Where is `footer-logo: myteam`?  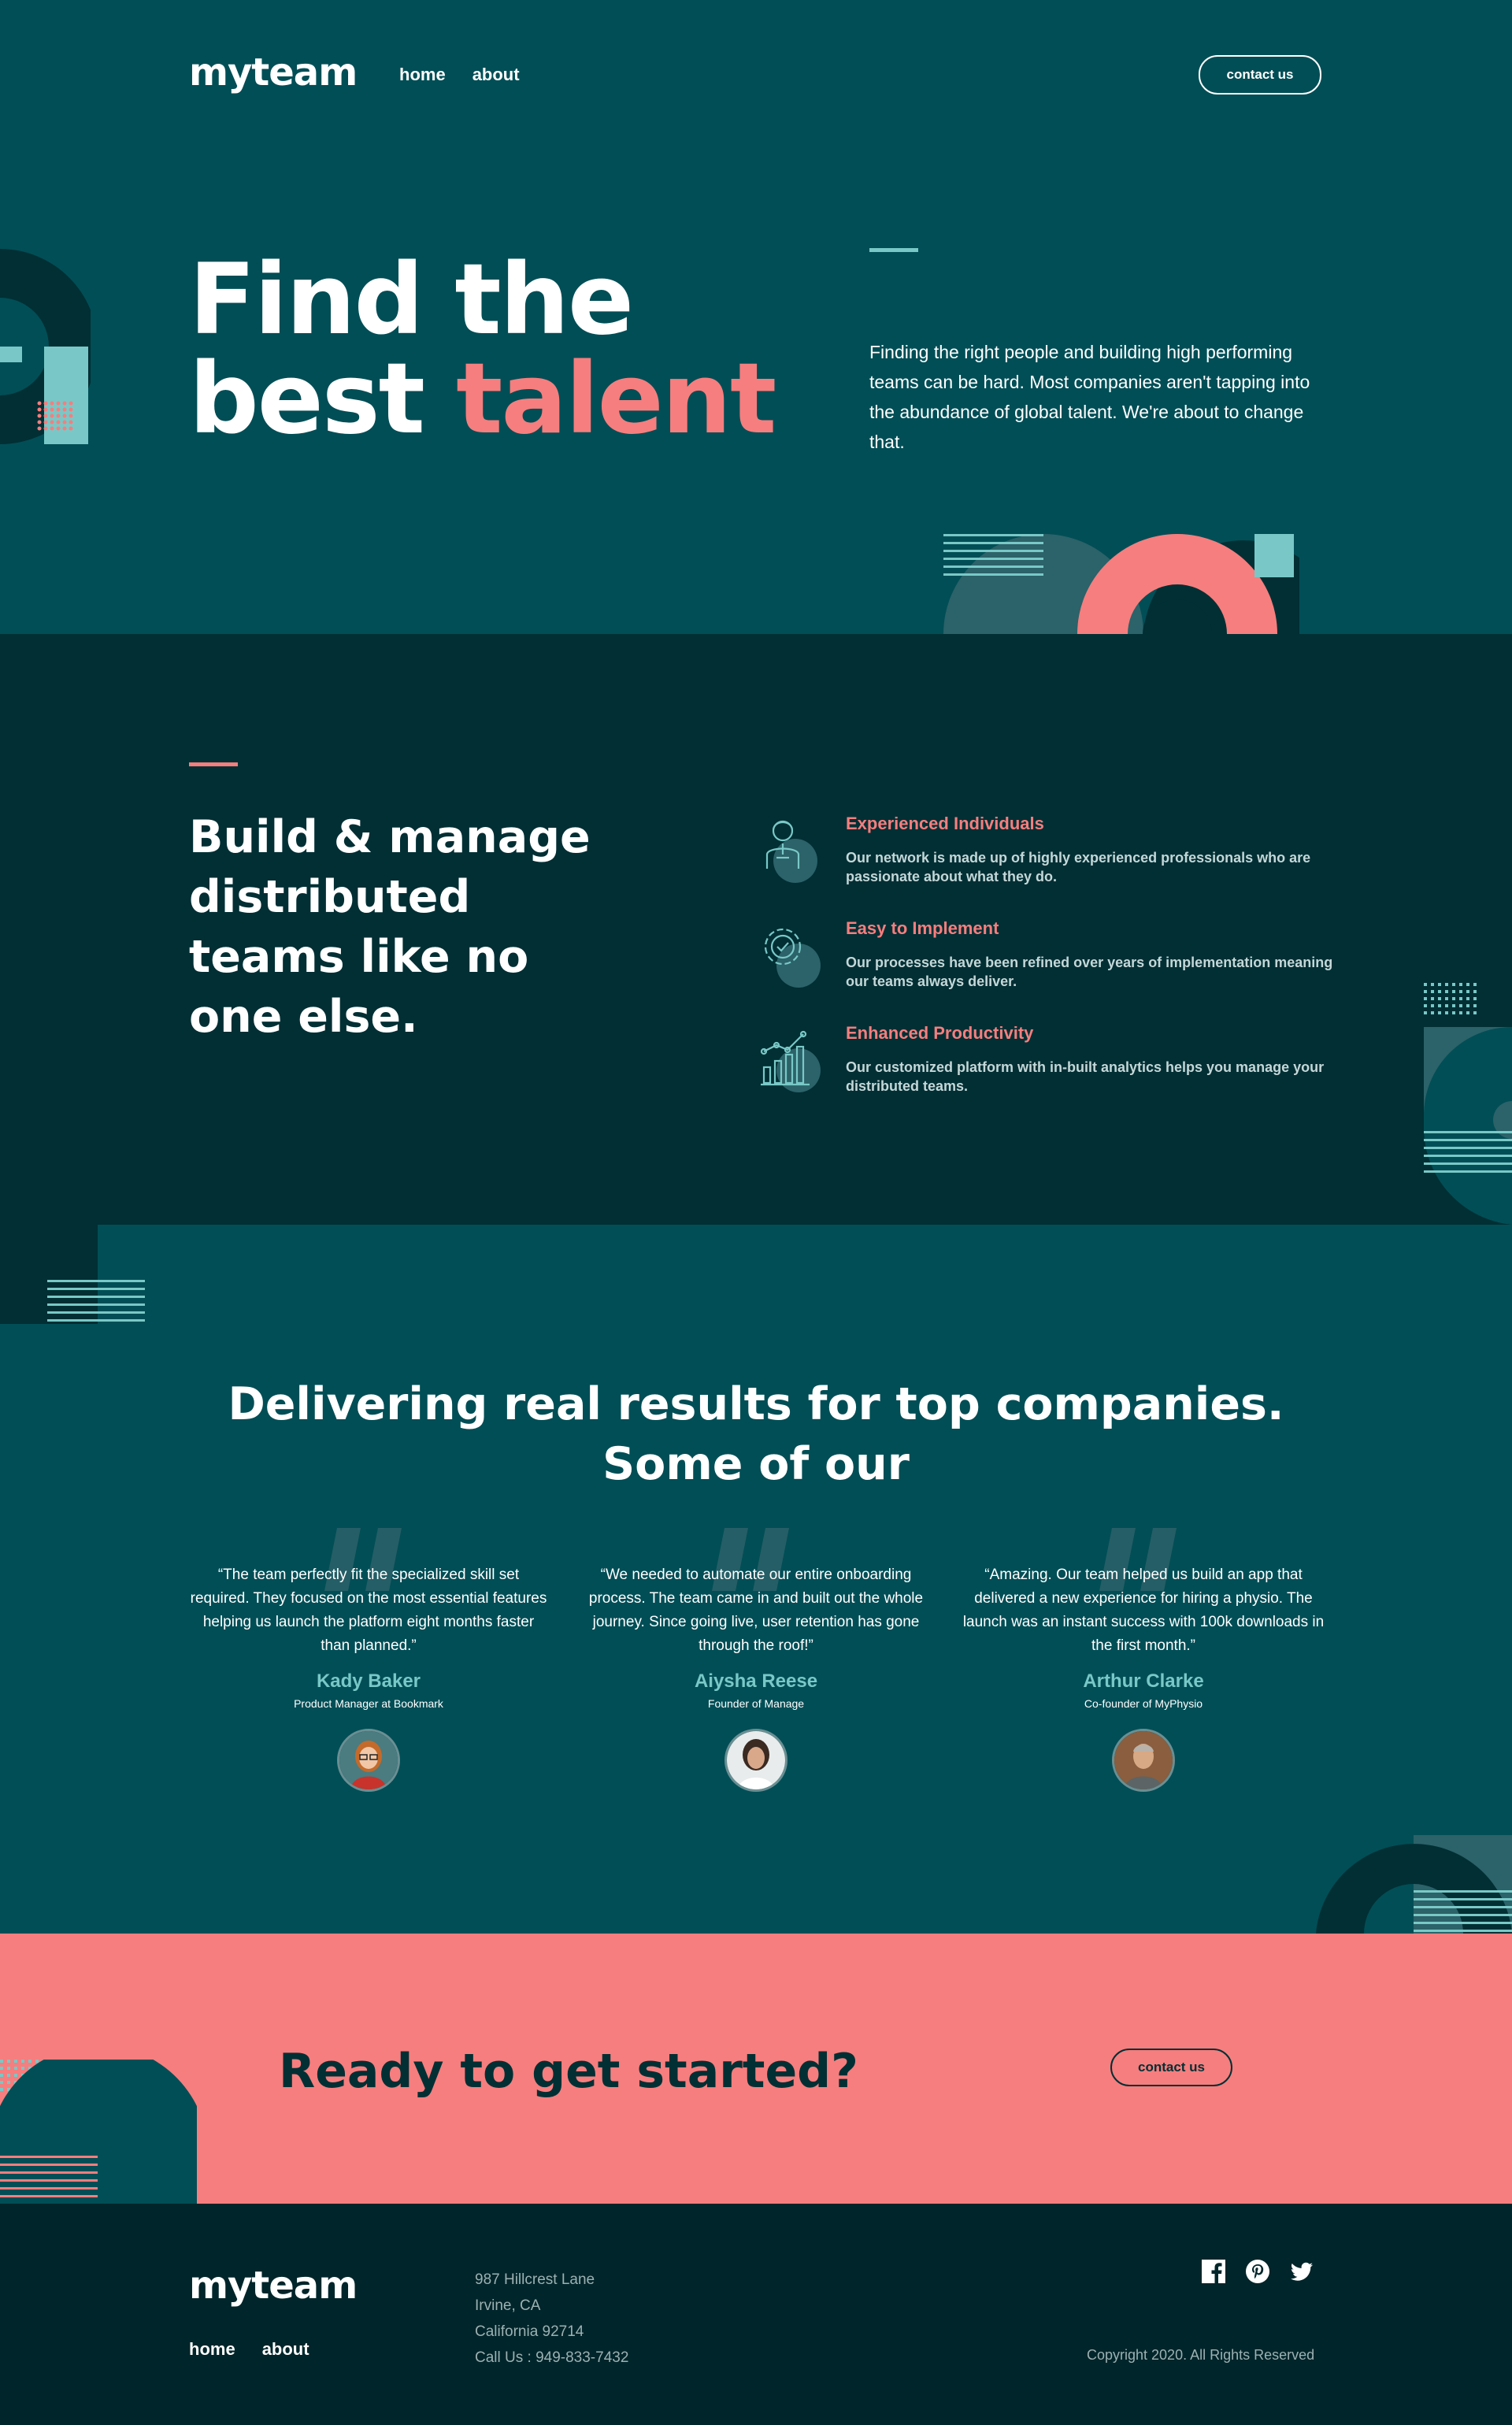
footer-logo: myteam is located at coordinates (273, 2286).